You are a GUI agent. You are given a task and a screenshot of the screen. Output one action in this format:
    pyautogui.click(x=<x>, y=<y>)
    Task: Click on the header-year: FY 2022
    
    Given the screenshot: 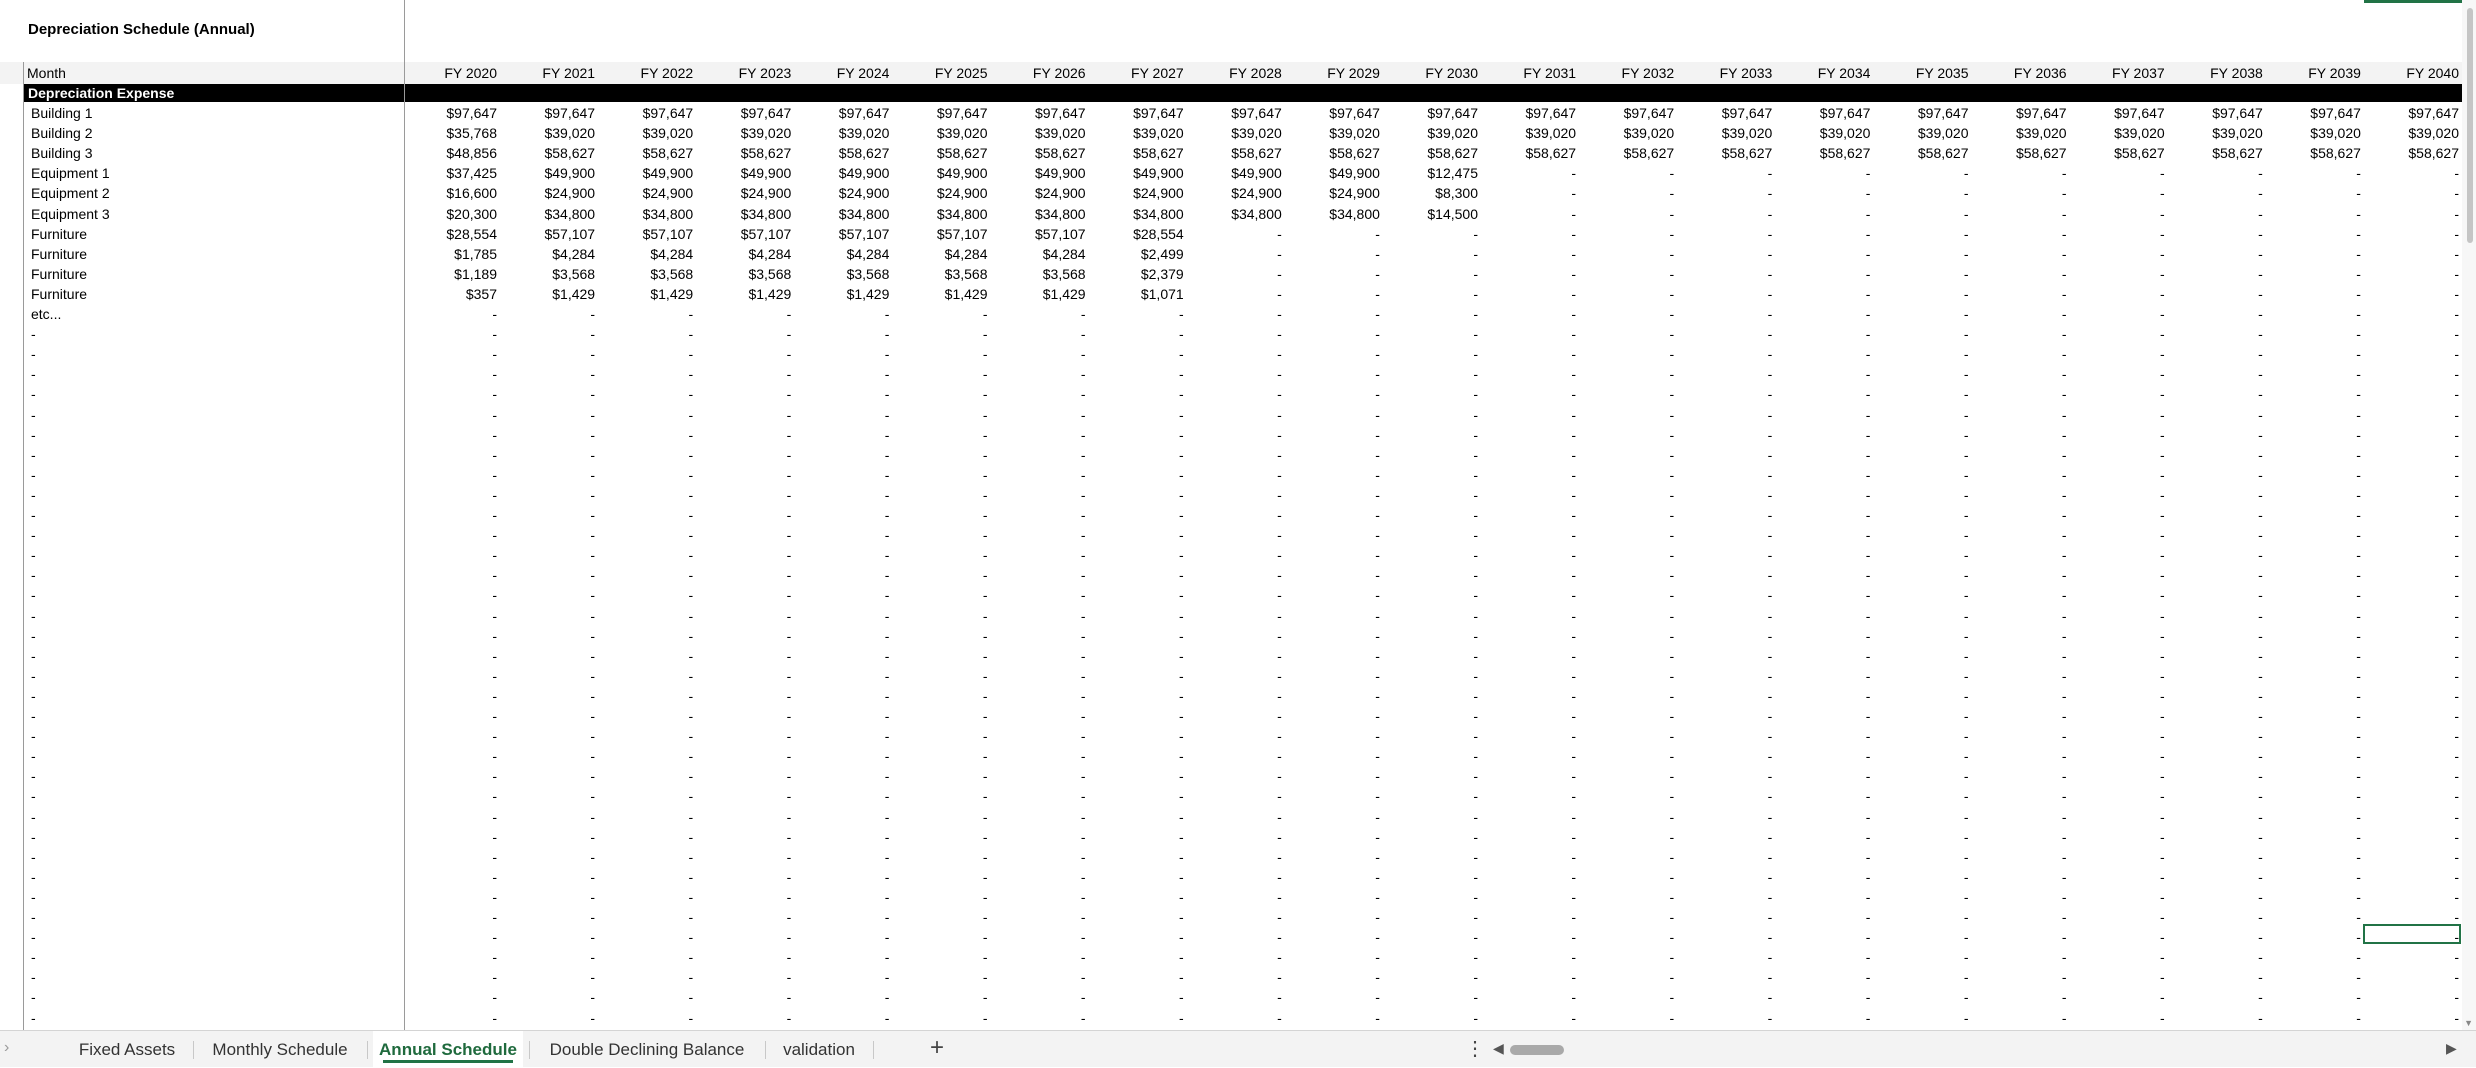 What is the action you would take?
    pyautogui.click(x=645, y=73)
    